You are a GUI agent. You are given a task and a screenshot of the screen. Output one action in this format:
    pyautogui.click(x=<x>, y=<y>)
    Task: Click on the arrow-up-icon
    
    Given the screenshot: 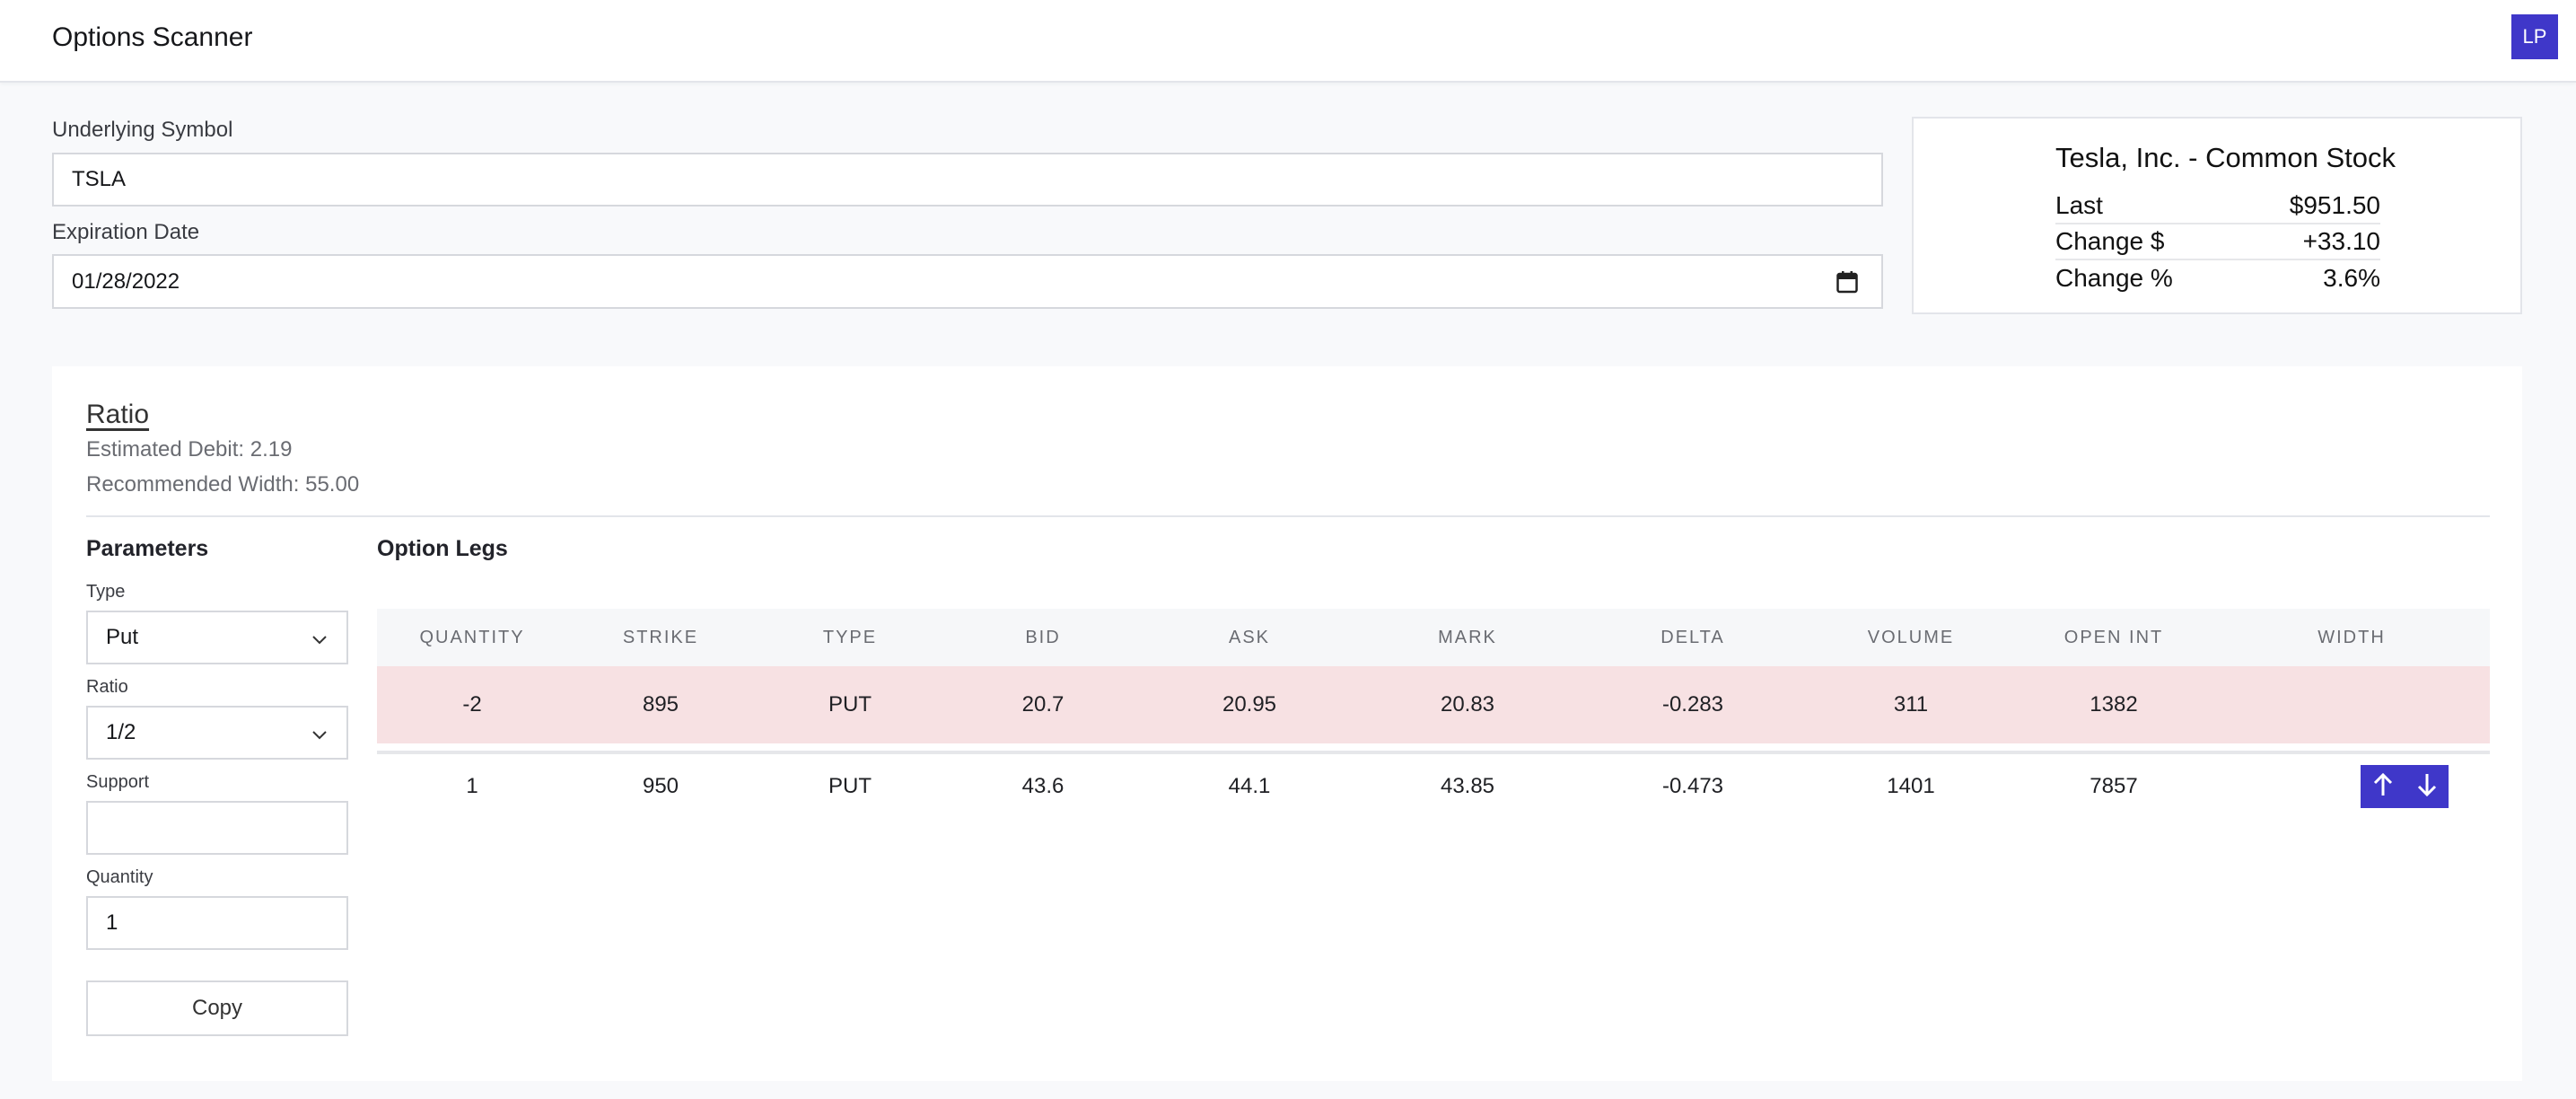 What is the action you would take?
    pyautogui.click(x=2383, y=787)
    